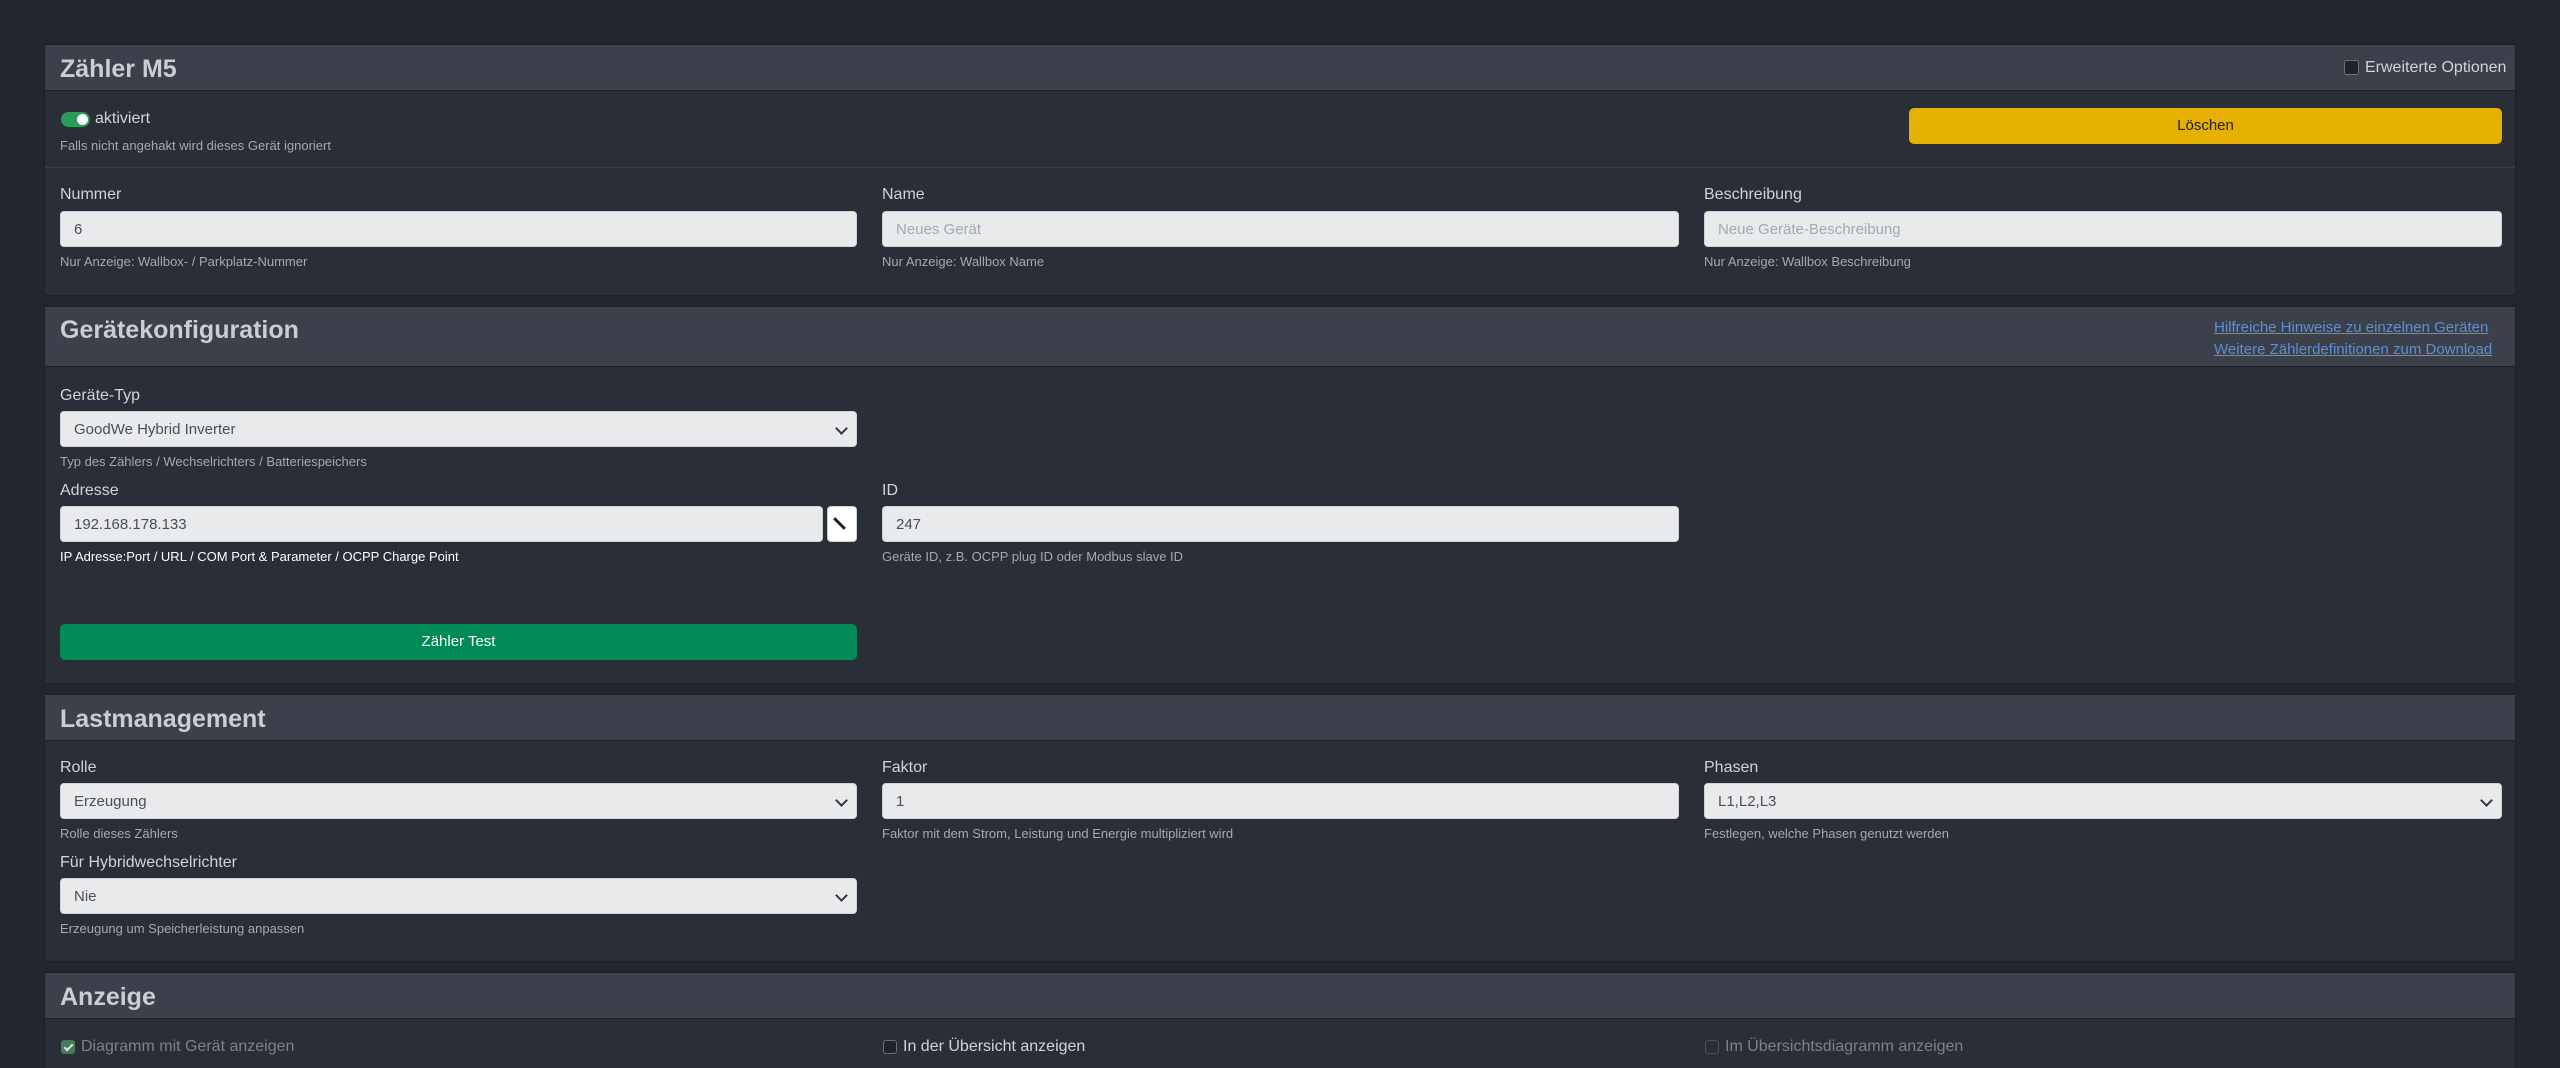  What do you see at coordinates (1280, 68) in the screenshot?
I see `device-card-header: Zähler M5 Erweiterte Optionen` at bounding box center [1280, 68].